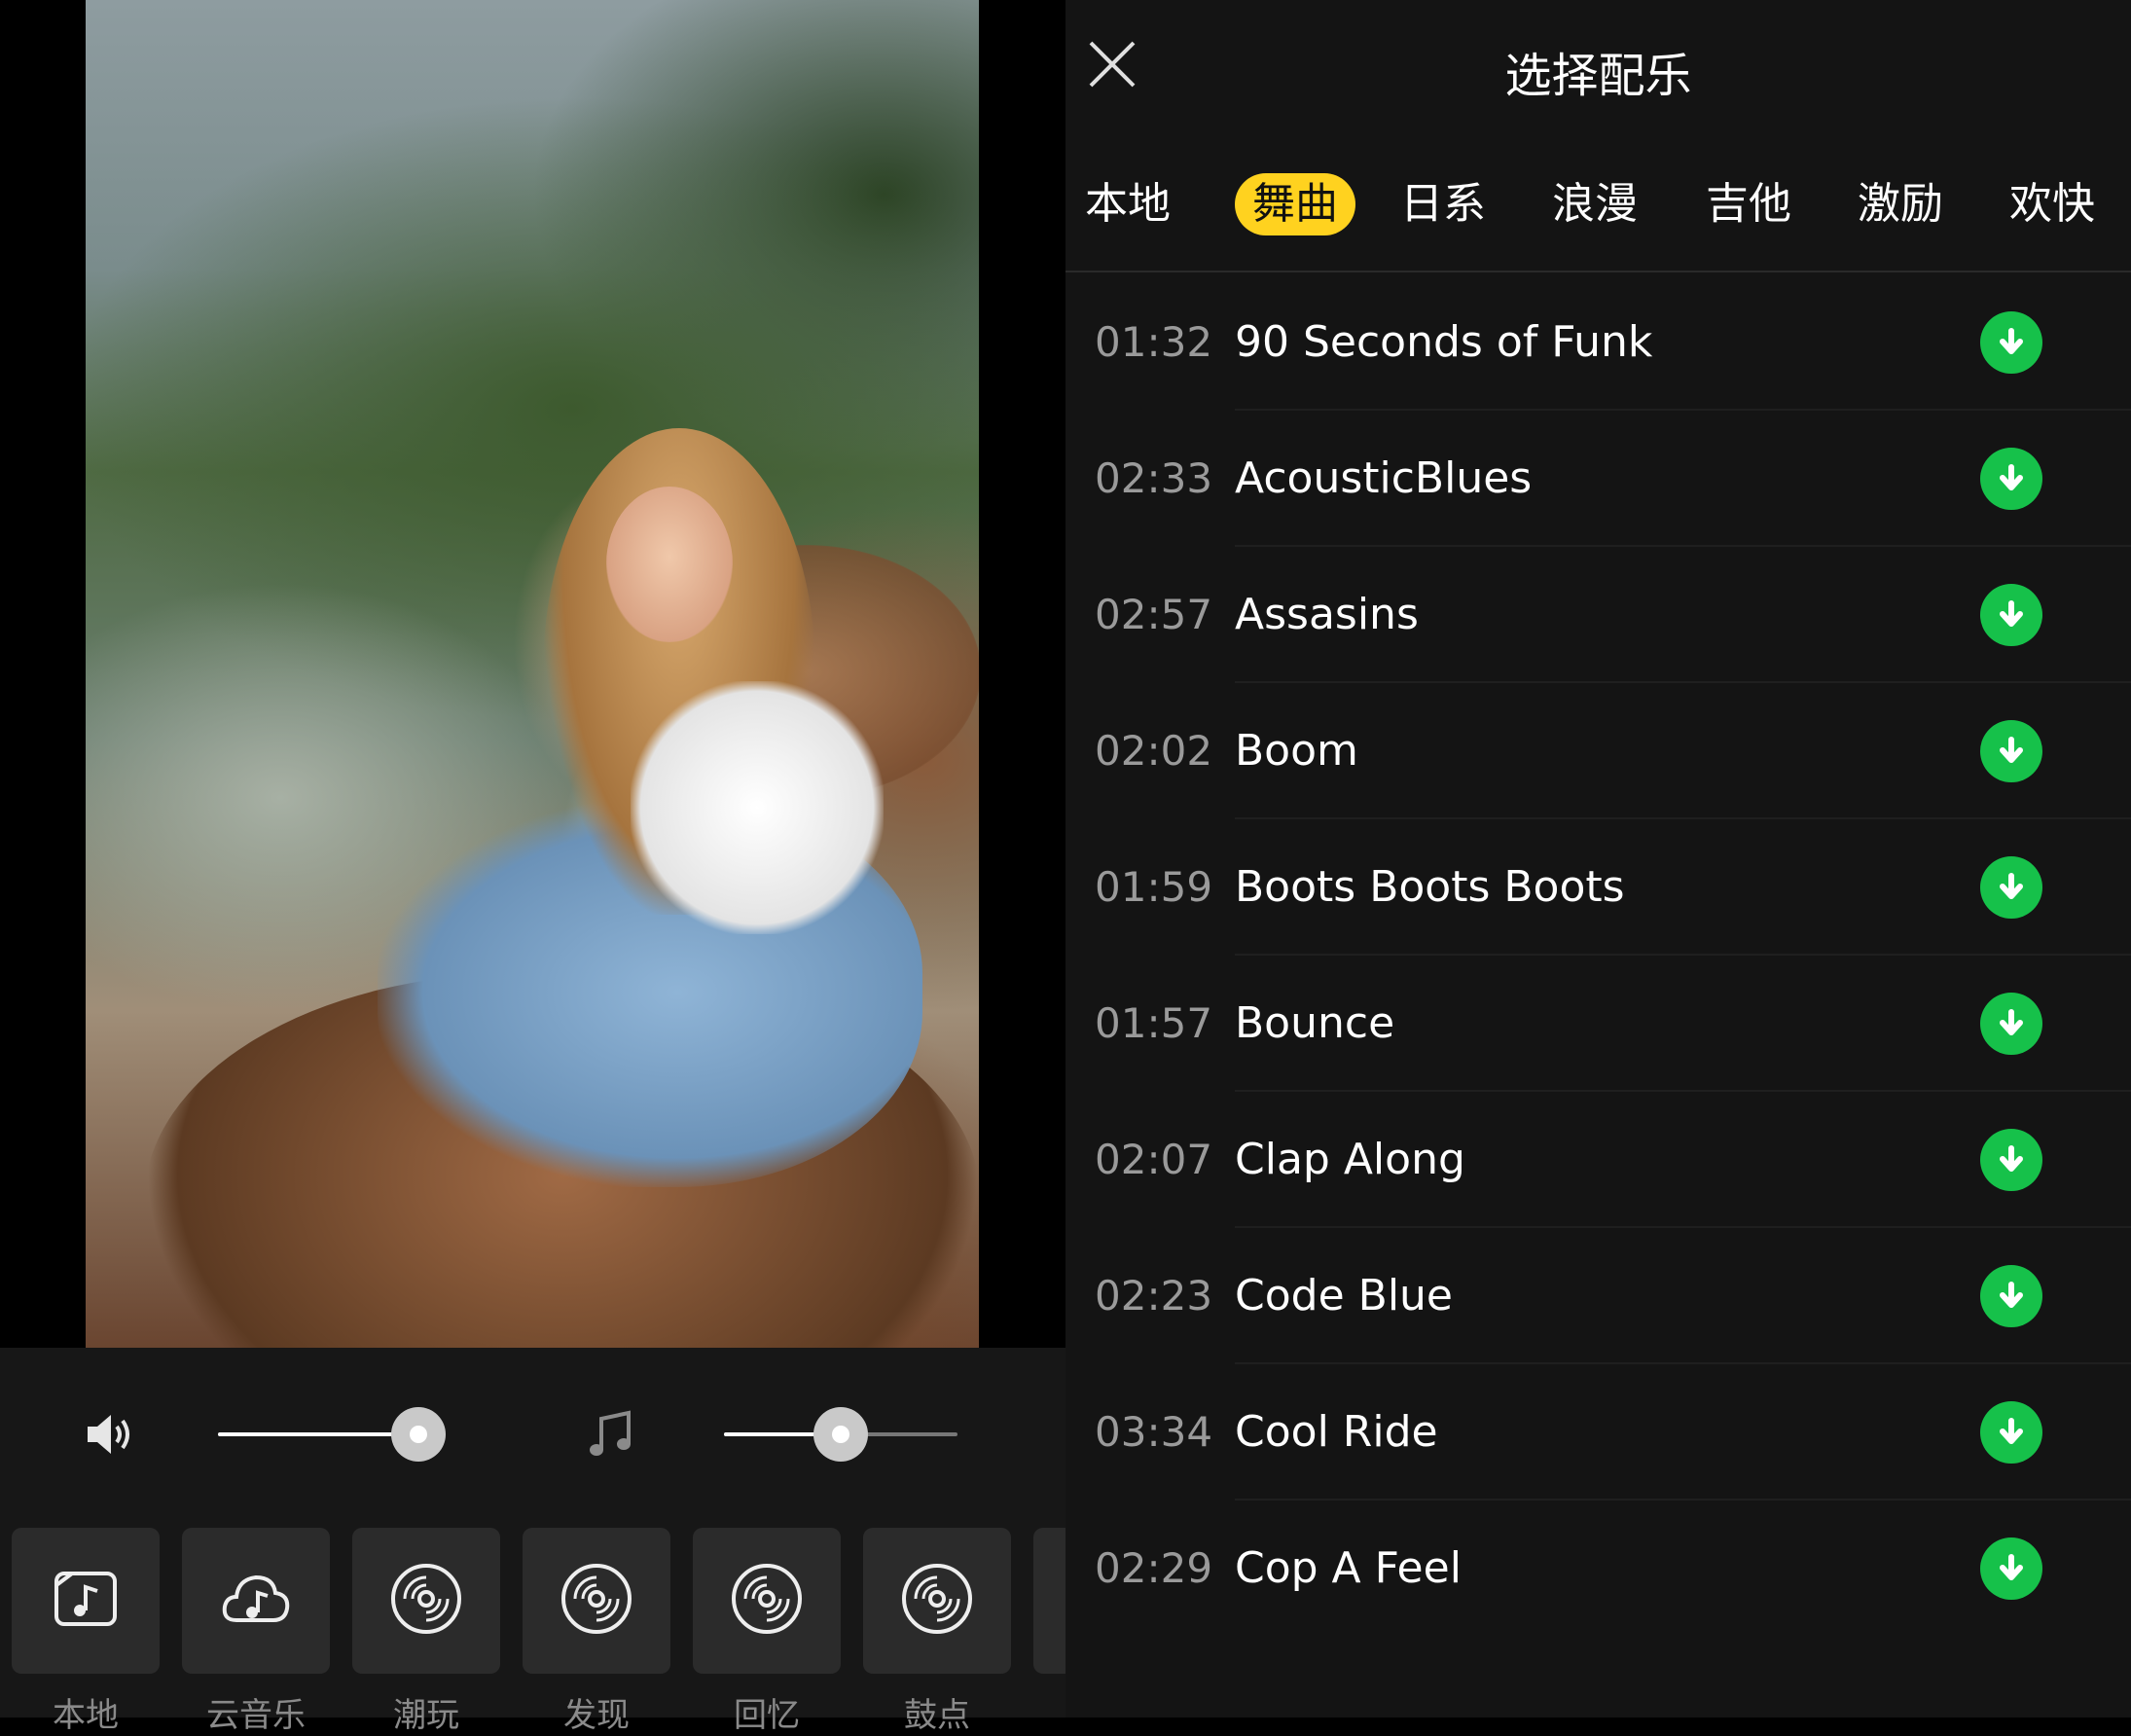 This screenshot has height=1736, width=2131. I want to click on page-title: 选择配乐, so click(1598, 76).